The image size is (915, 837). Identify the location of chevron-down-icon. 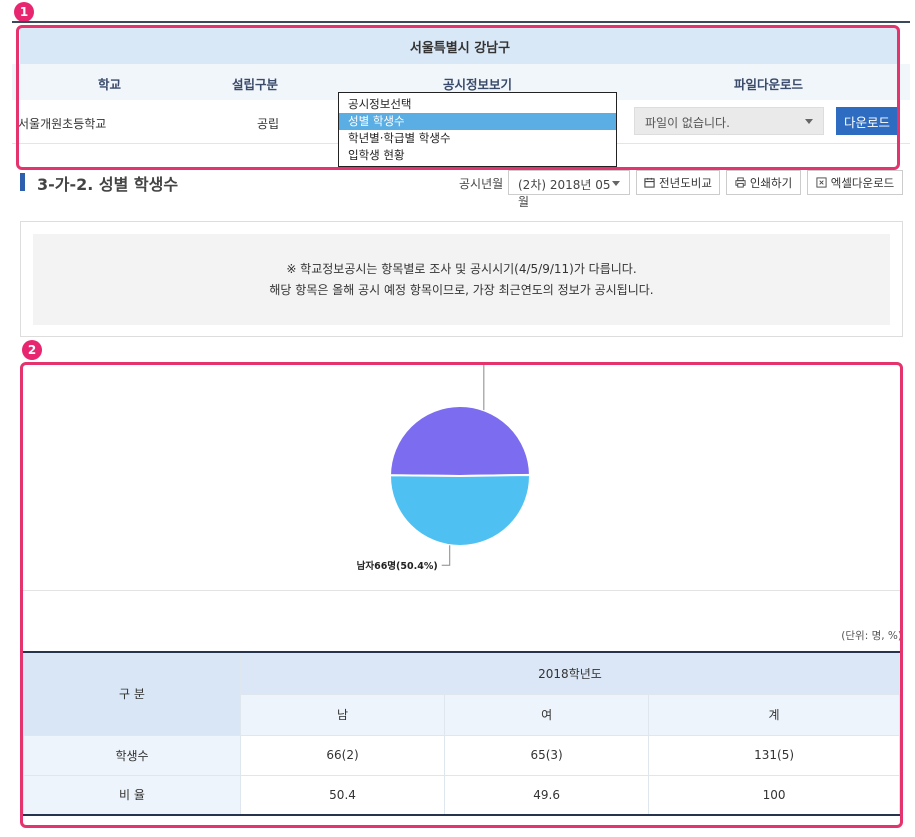
(616, 183).